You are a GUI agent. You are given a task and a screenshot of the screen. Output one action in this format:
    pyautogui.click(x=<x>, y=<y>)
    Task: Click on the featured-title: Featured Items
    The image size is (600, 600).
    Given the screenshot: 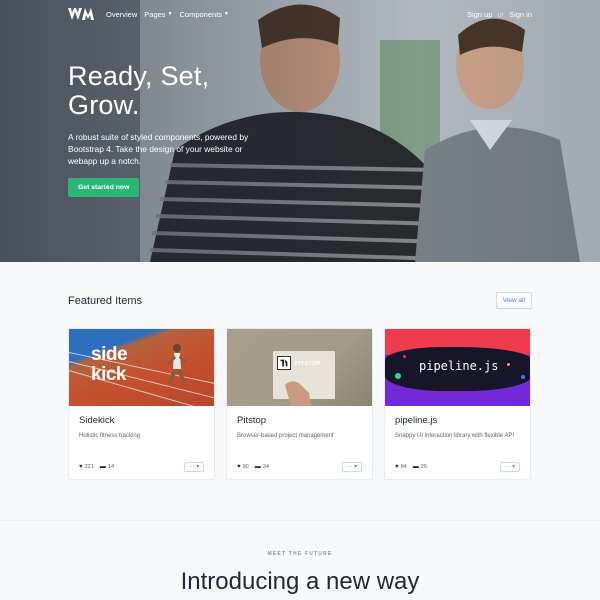 What is the action you would take?
    pyautogui.click(x=105, y=300)
    